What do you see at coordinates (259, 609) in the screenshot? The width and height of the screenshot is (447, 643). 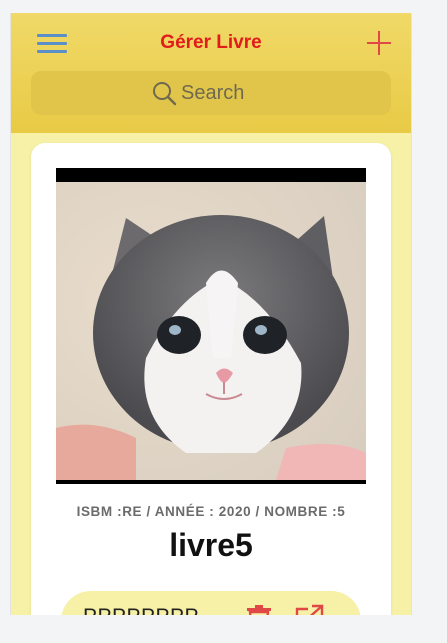 I see `trash-icon` at bounding box center [259, 609].